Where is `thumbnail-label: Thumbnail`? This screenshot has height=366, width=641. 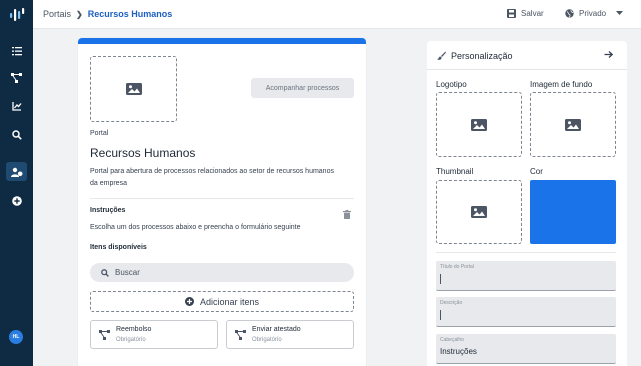 thumbnail-label: Thumbnail is located at coordinates (455, 171).